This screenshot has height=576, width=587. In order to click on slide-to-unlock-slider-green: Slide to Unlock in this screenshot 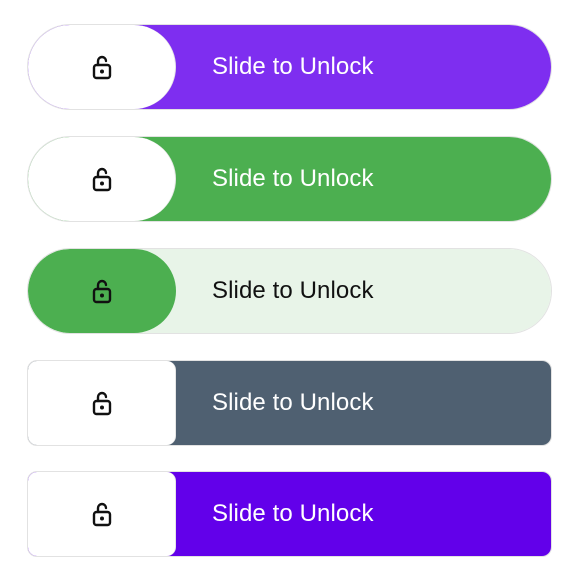, I will do `click(289, 179)`.